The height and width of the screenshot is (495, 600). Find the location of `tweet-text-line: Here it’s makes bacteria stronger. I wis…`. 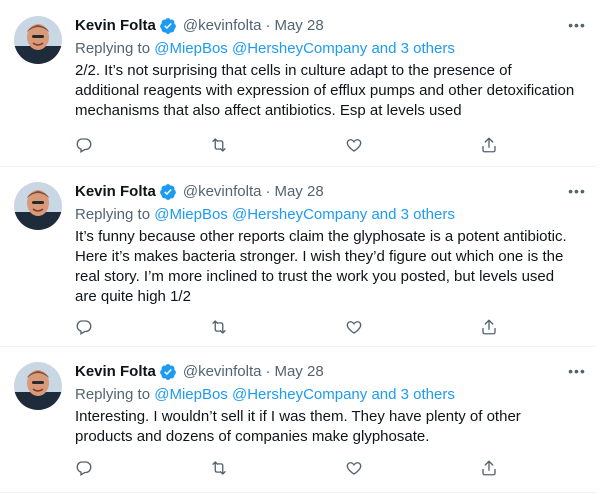

tweet-text-line: Here it’s makes bacteria stronger. I wis… is located at coordinates (319, 256).